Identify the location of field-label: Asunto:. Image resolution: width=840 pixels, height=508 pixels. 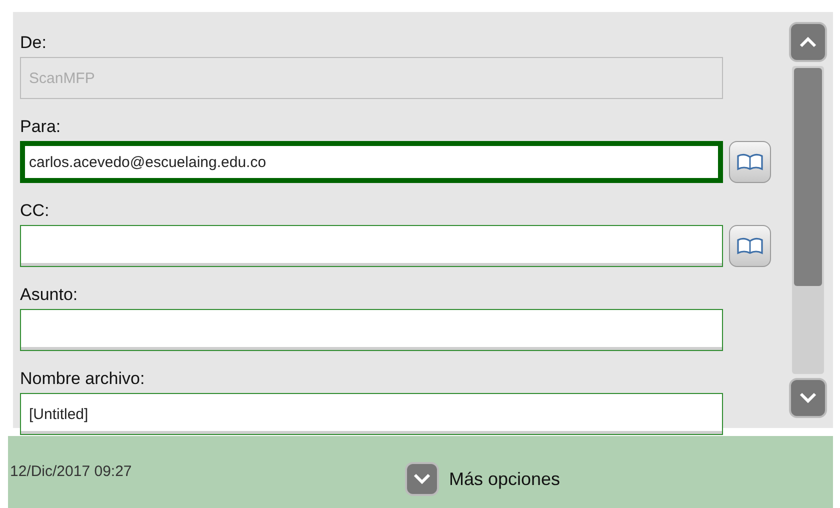
(49, 295).